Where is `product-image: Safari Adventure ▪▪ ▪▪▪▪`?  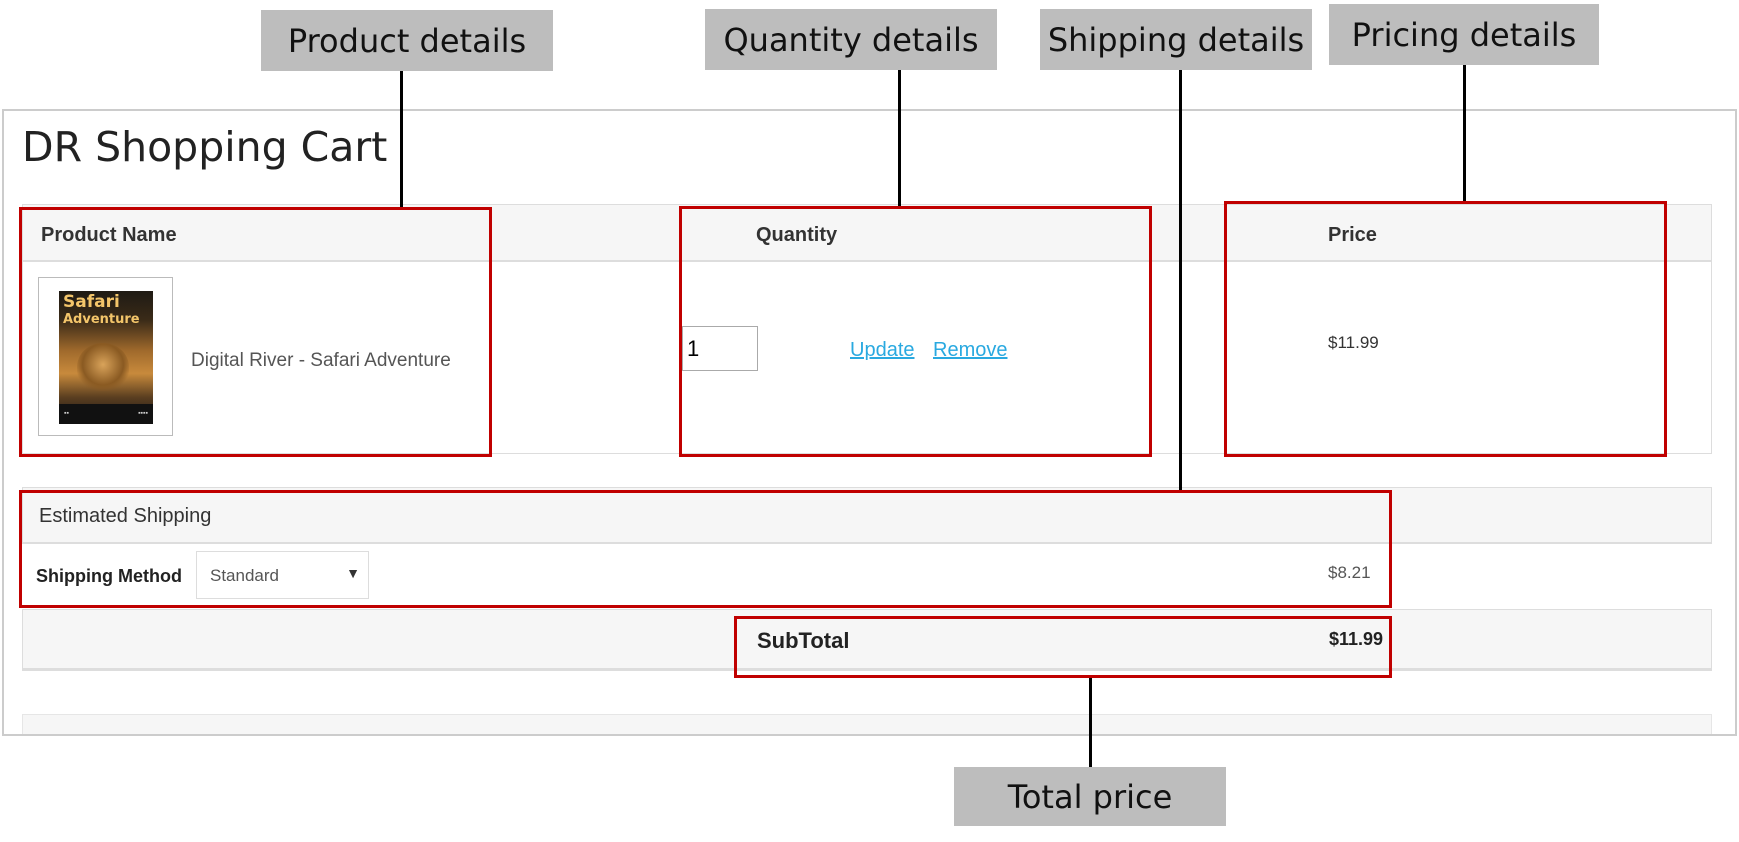
product-image: Safari Adventure ▪▪ ▪▪▪▪ is located at coordinates (105, 356).